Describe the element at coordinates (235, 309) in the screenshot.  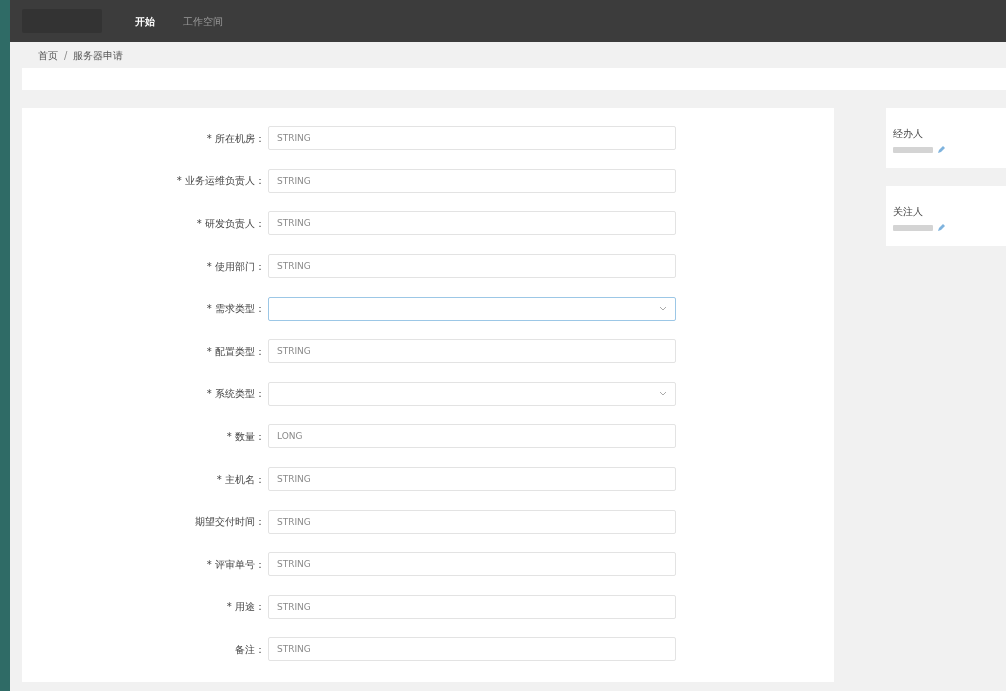
I see `field-label: * 需求类型：` at that location.